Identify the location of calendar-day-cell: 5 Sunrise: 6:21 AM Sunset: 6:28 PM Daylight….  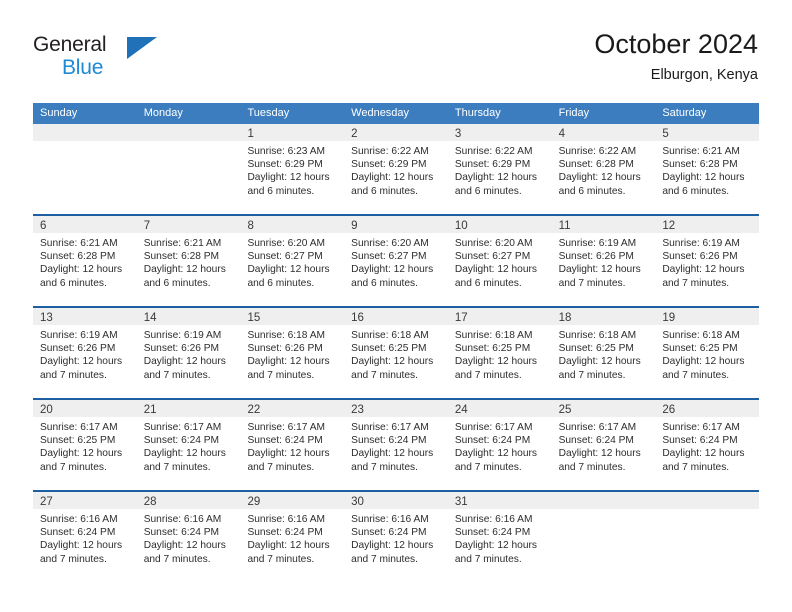
(707, 169).